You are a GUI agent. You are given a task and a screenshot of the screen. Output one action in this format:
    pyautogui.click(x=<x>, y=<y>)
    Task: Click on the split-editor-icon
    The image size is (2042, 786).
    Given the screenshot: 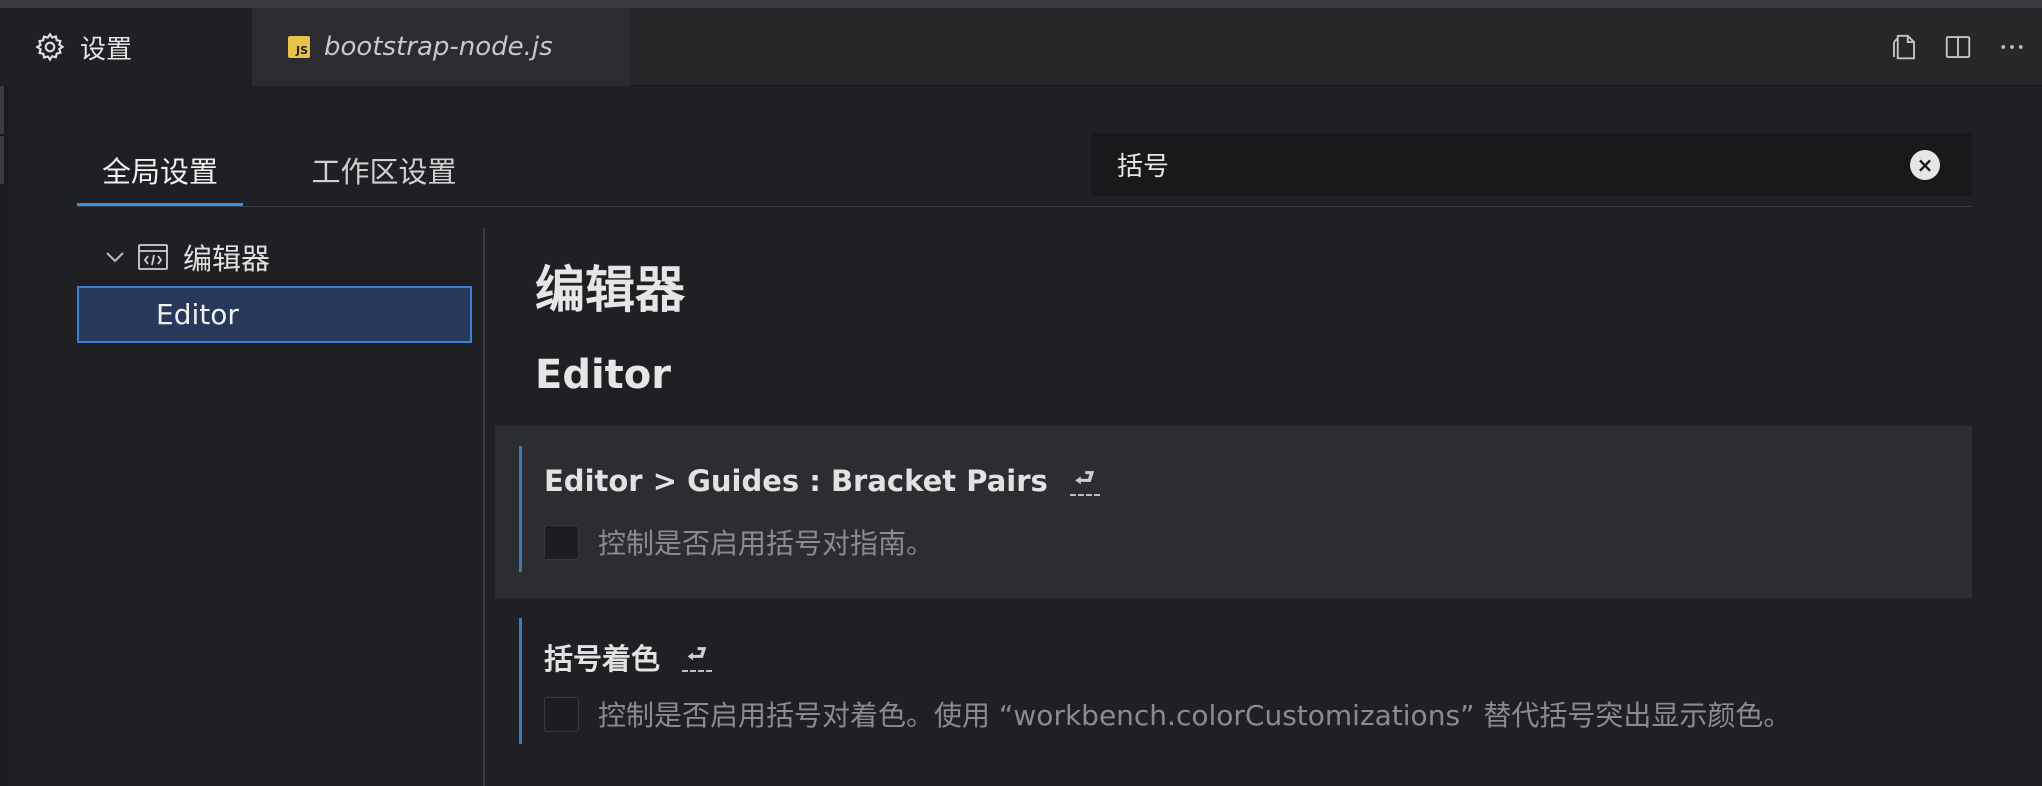 What is the action you would take?
    pyautogui.click(x=1958, y=47)
    